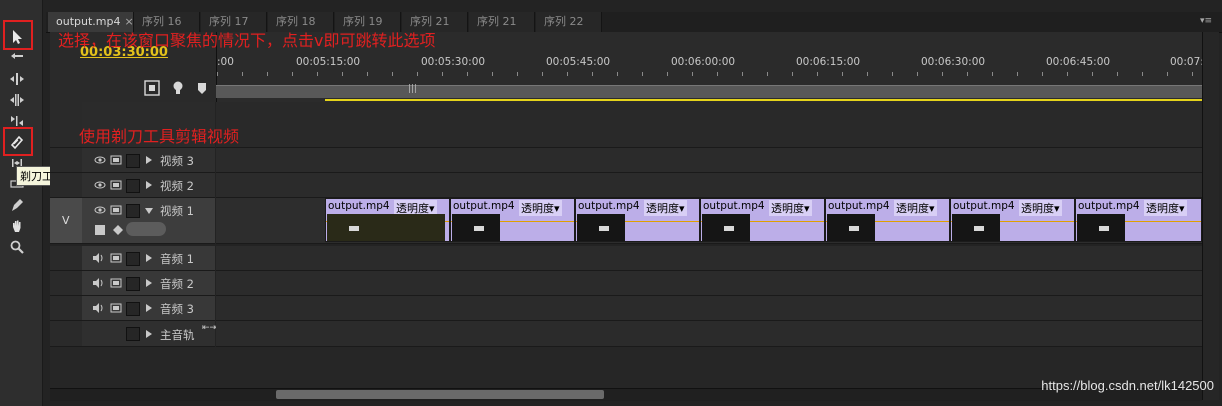 The height and width of the screenshot is (406, 1222). Describe the element at coordinates (569, 22) in the screenshot. I see `tab-sequence-22: 序列 22` at that location.